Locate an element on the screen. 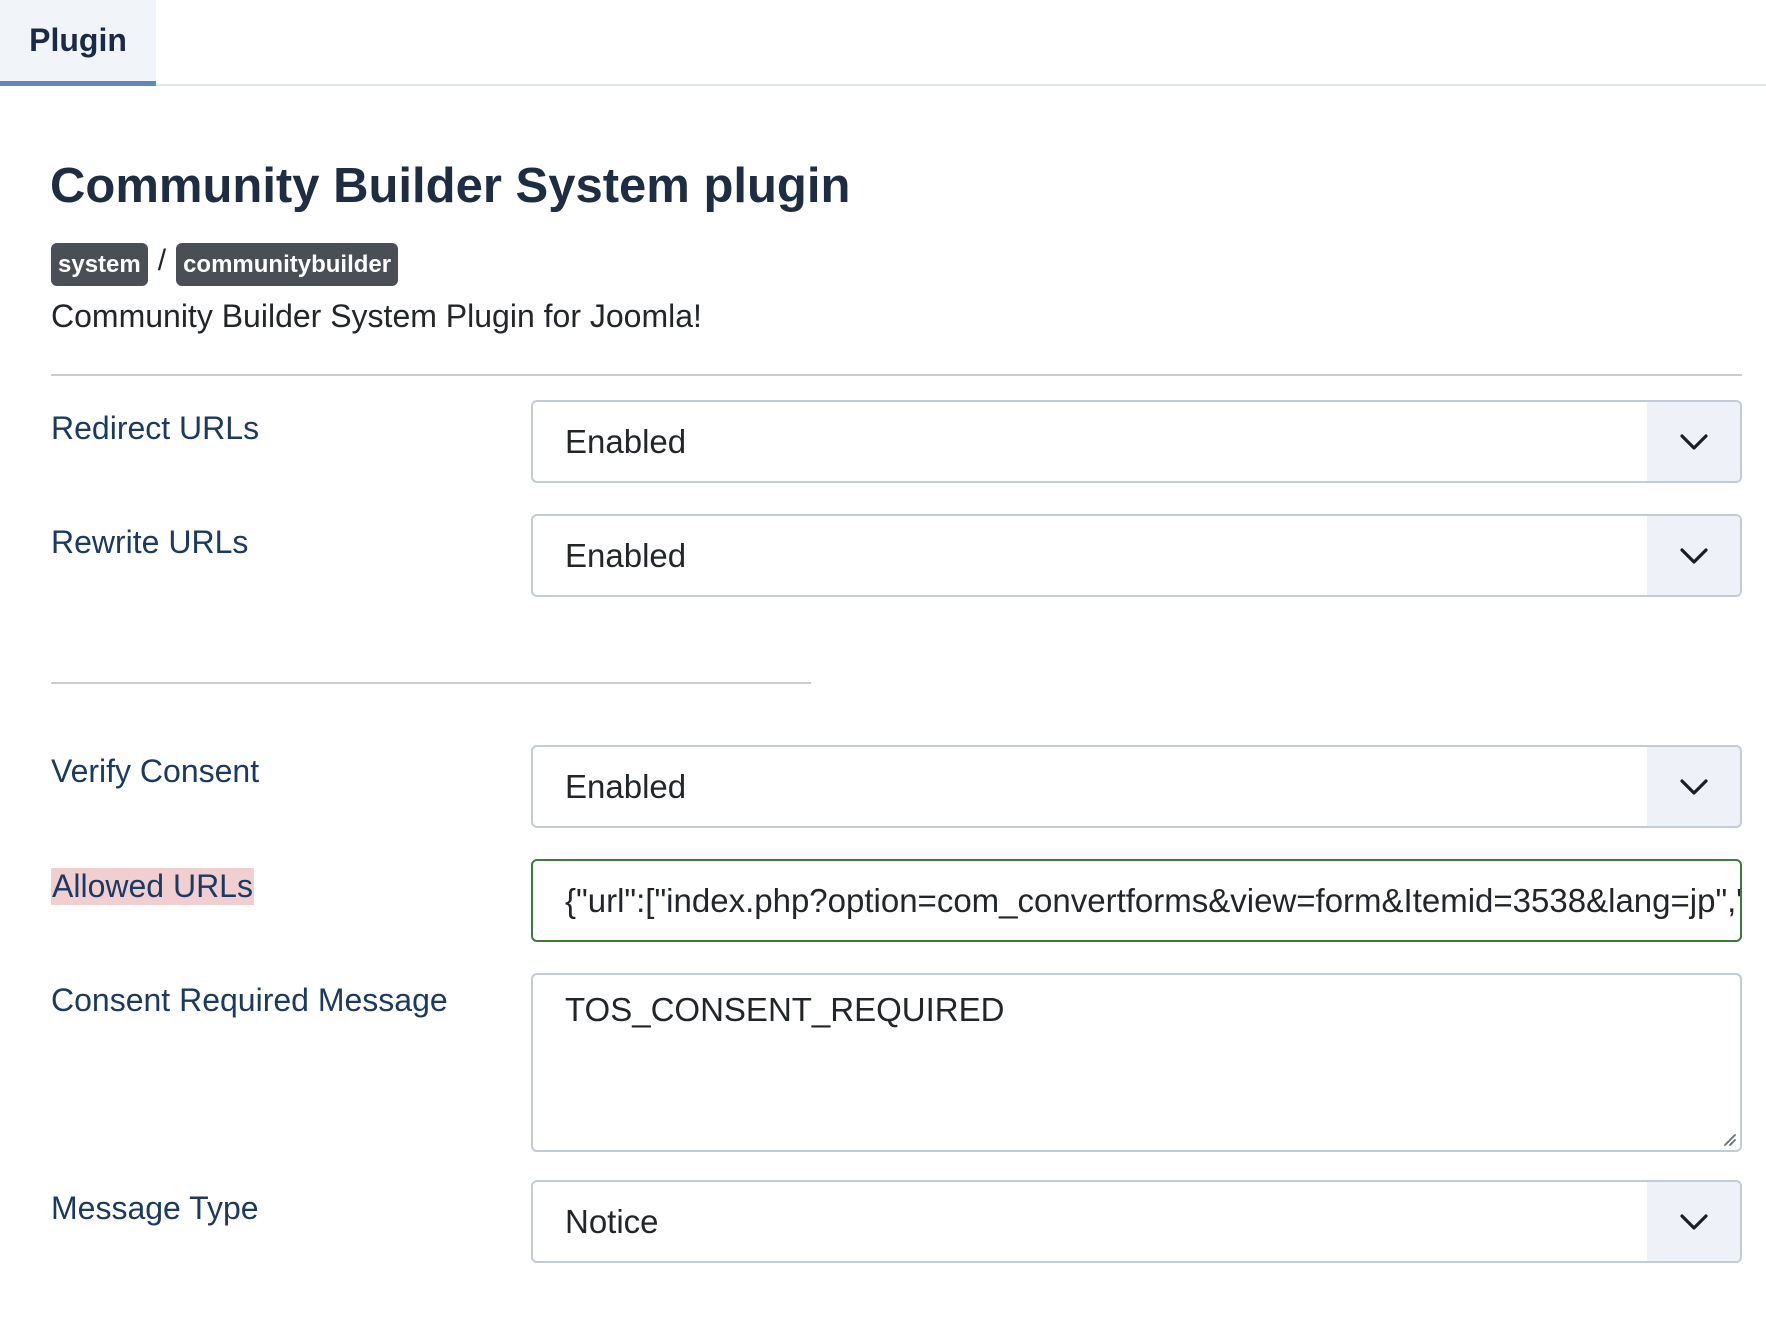 The height and width of the screenshot is (1332, 1766). resize-grip-icon is located at coordinates (1728, 1138).